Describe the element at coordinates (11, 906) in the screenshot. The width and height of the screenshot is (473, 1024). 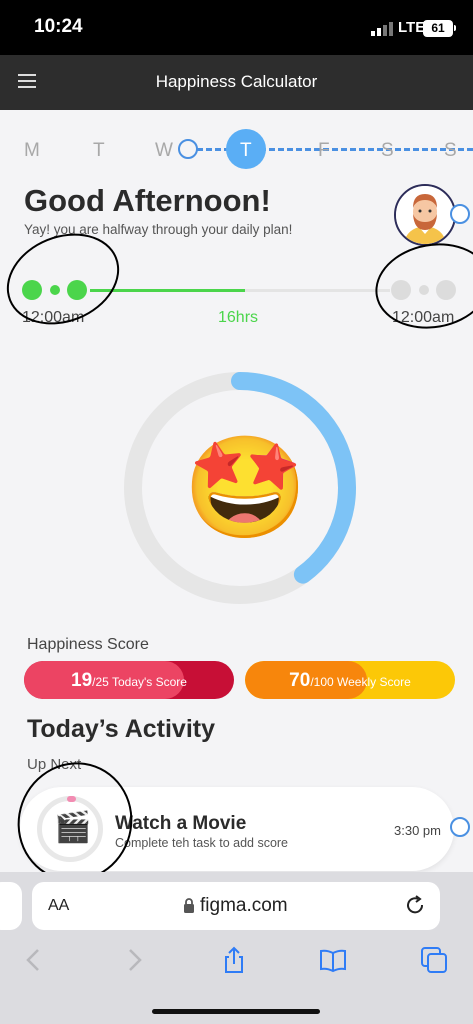
I see `previous-tab-stub` at that location.